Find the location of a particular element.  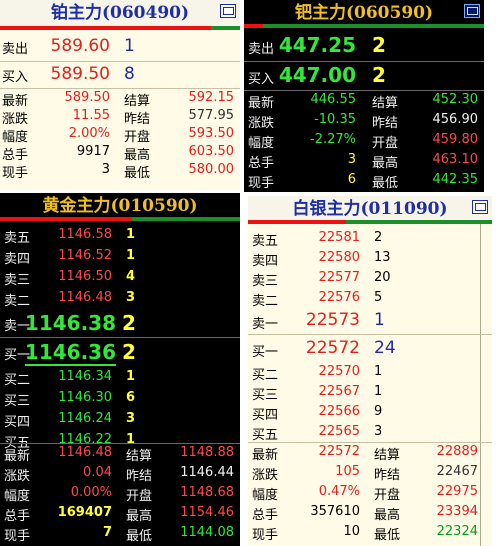

bid-level-3: 买三 22567 1 is located at coordinates (370, 392).